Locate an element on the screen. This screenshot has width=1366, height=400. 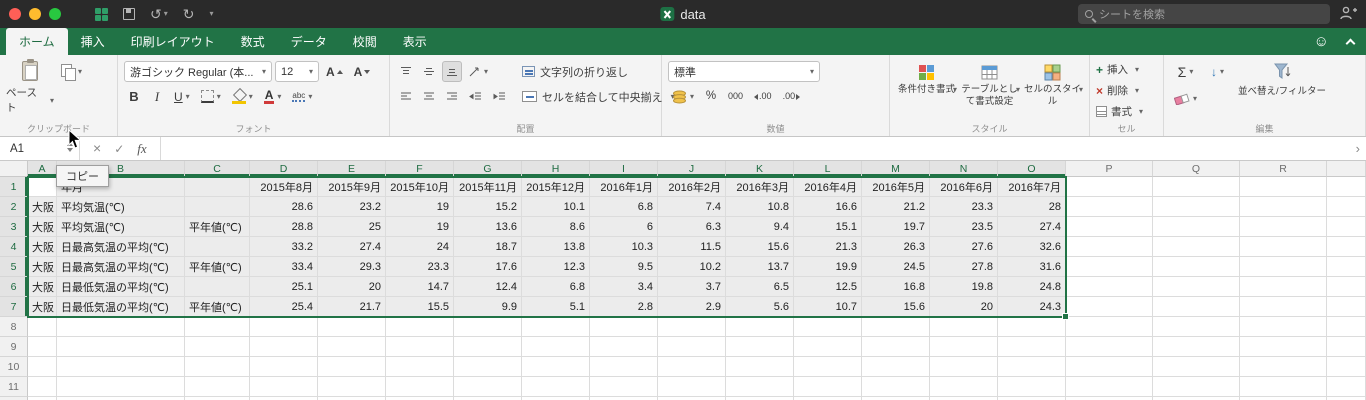
cell: 2.8 is located at coordinates (624, 307).